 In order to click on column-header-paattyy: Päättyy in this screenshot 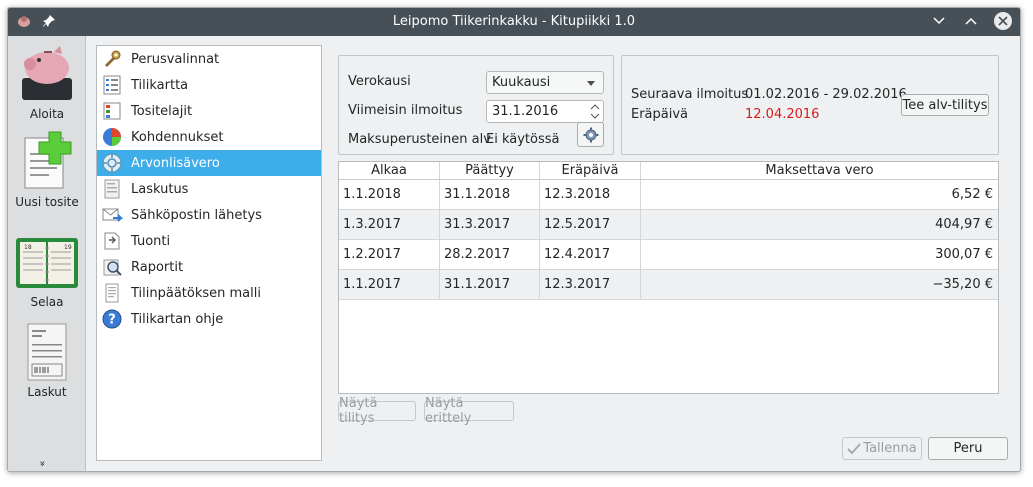, I will do `click(490, 170)`.